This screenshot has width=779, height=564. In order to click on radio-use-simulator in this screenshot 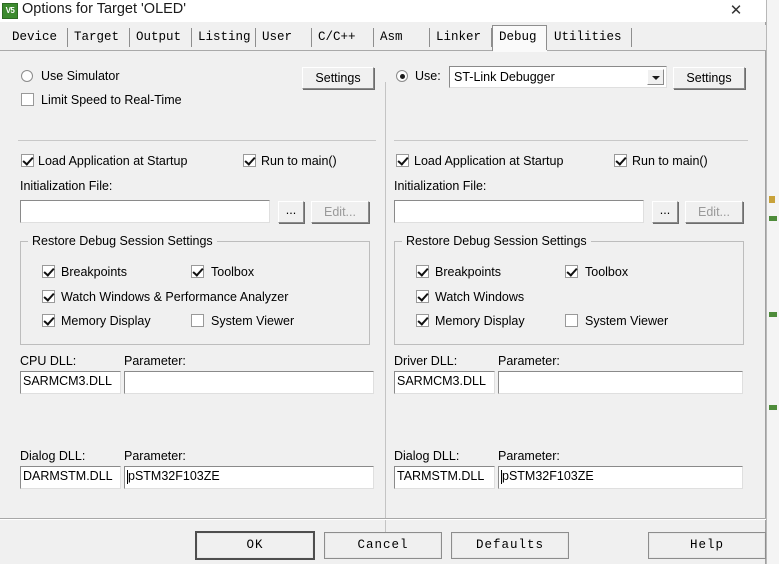, I will do `click(27, 76)`.